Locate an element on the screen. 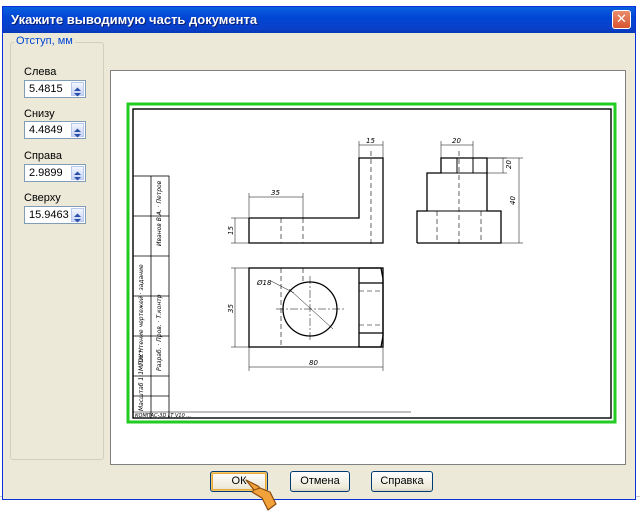 Image resolution: width=640 pixels, height=519 pixels. top-view-centerlines is located at coordinates (307, 309).